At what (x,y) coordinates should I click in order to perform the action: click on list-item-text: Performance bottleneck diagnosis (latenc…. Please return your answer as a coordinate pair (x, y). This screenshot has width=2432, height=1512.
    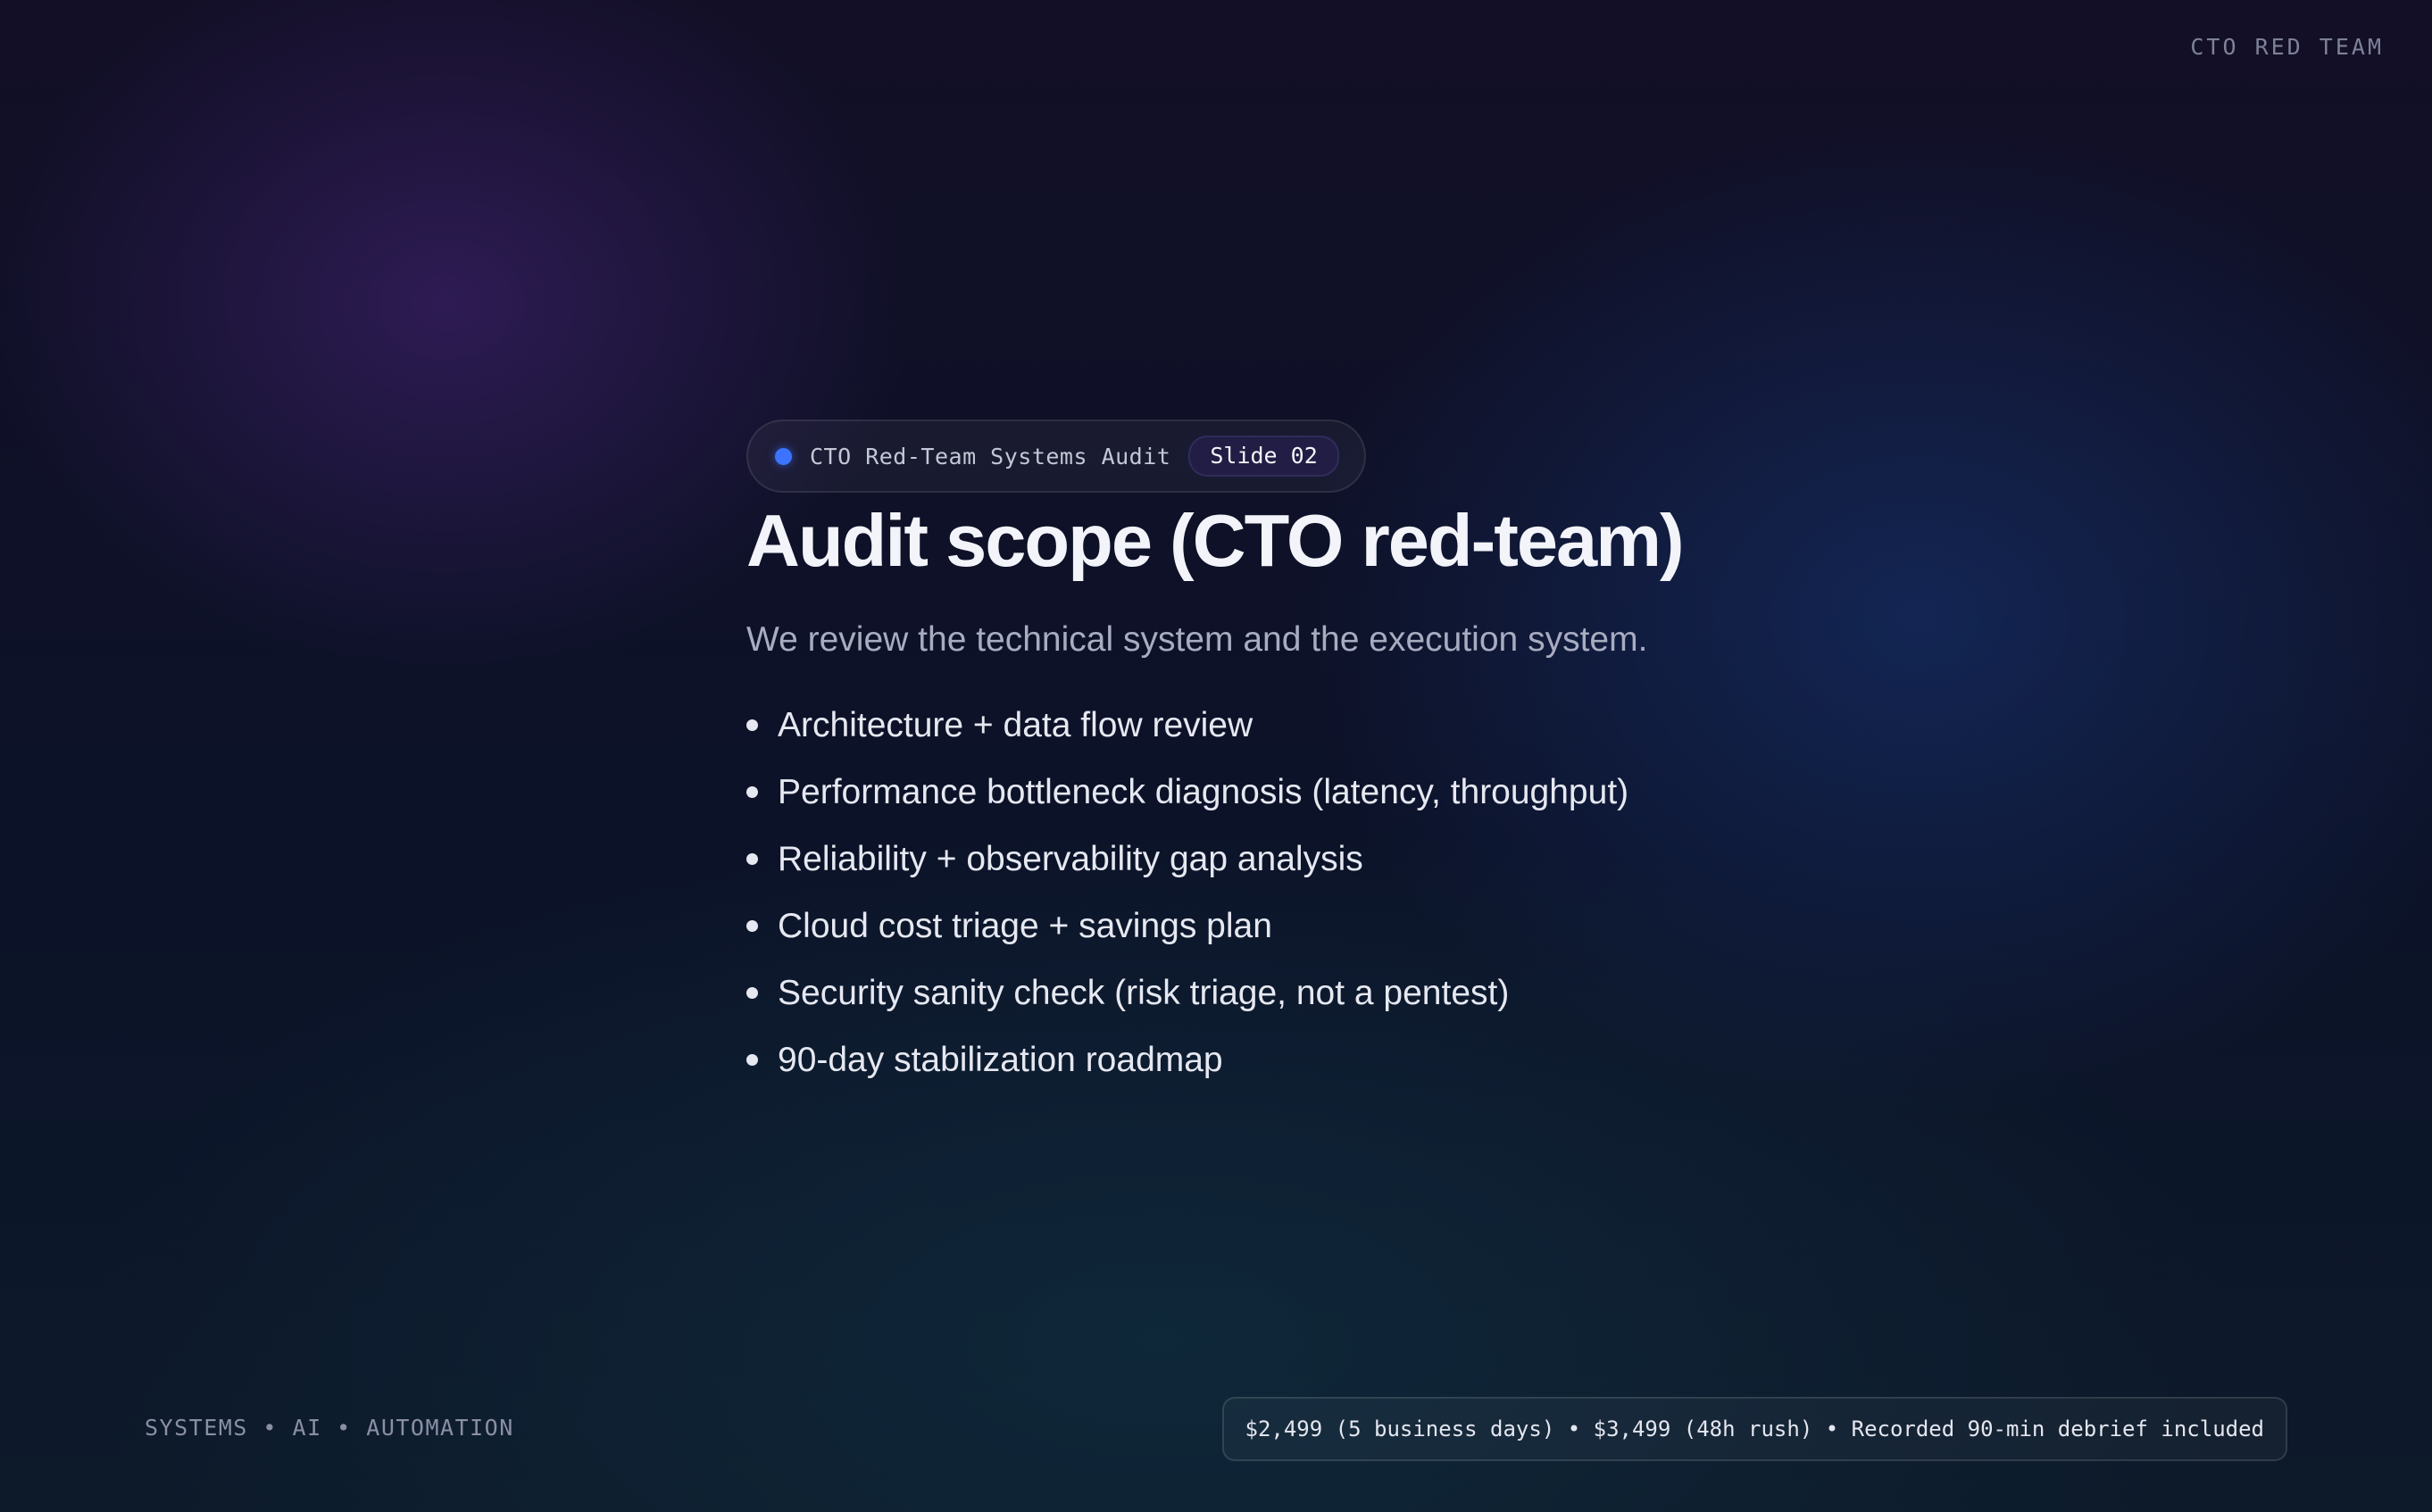
    Looking at the image, I should click on (1203, 792).